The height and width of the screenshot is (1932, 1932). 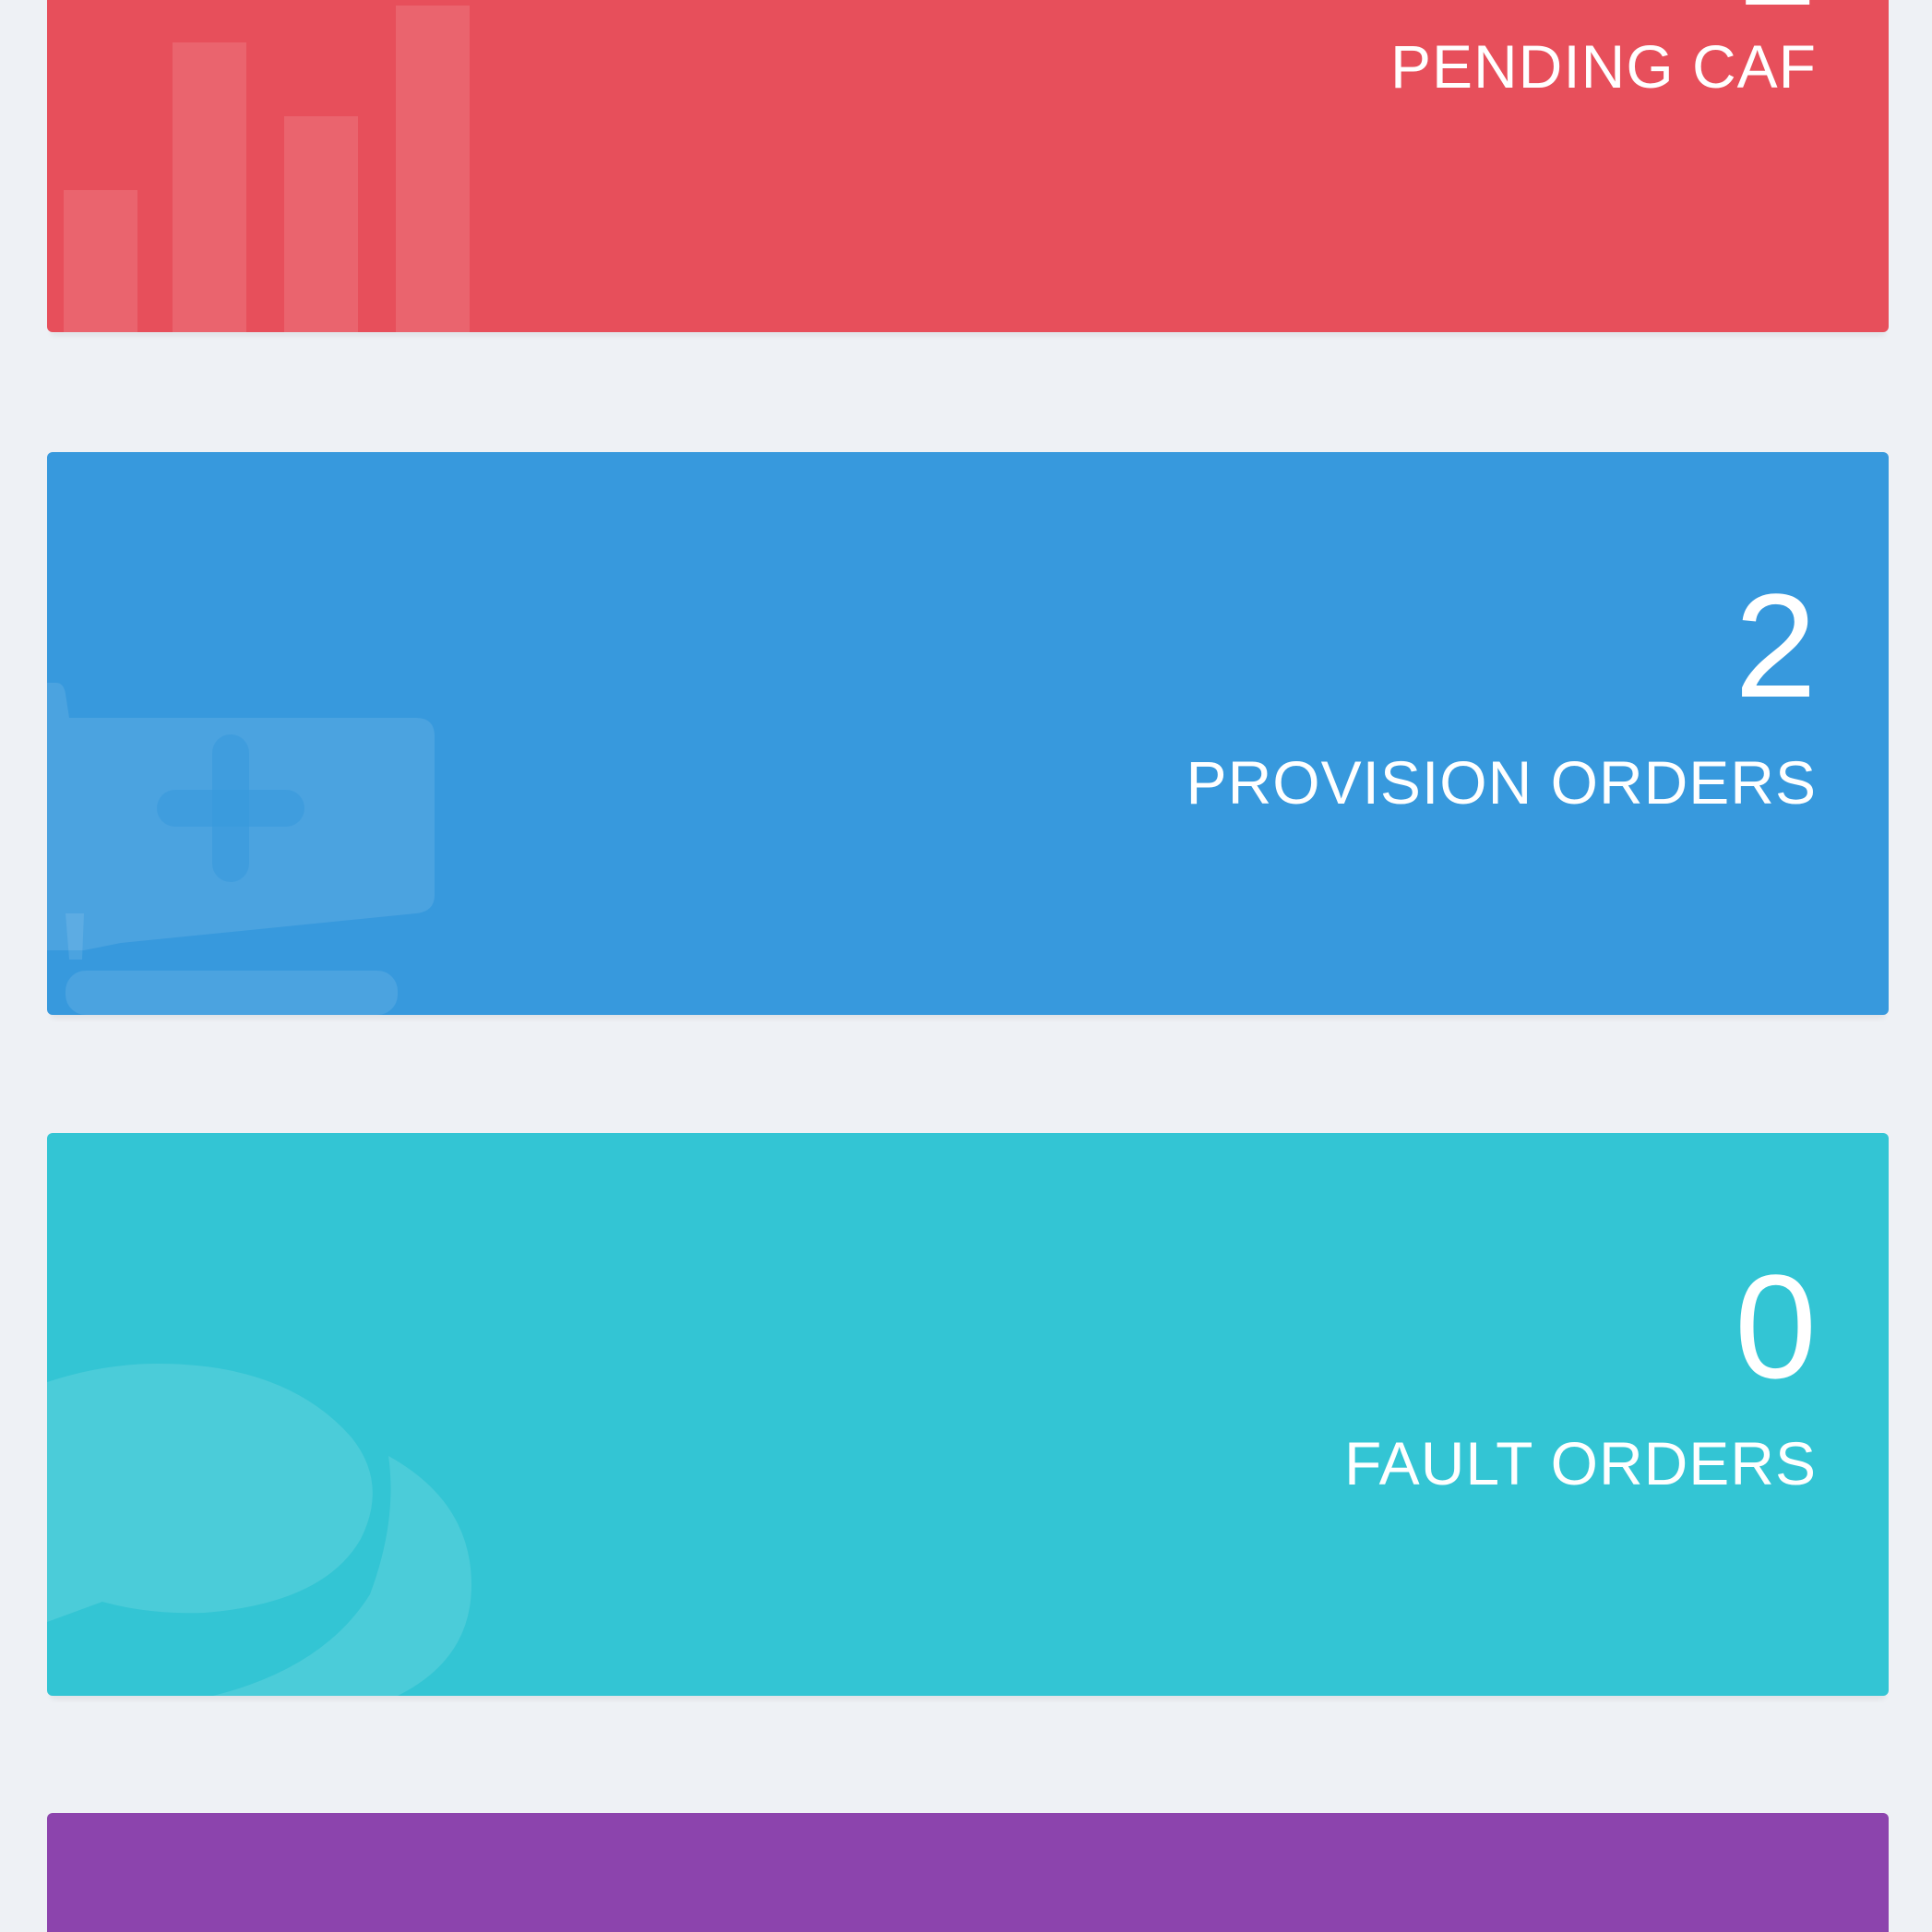 I want to click on provision-orders-count: 2, so click(x=1776, y=645).